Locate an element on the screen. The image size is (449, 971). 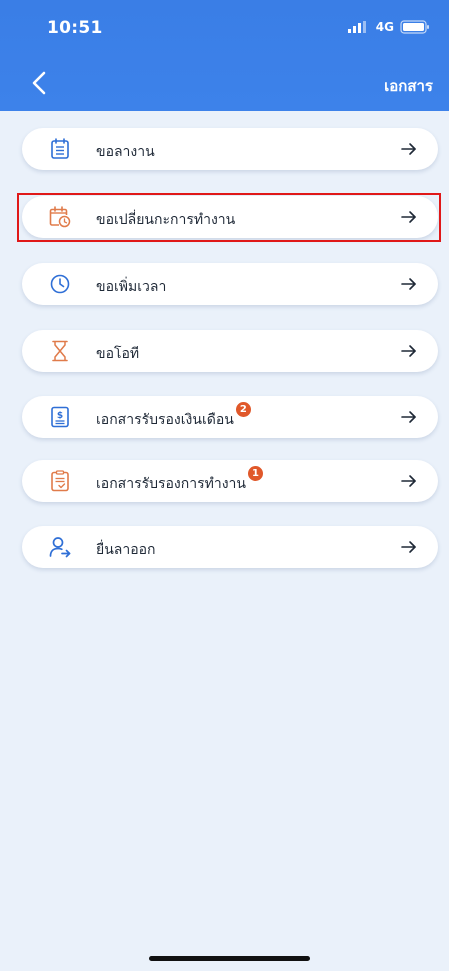
page-title: เอกสาร is located at coordinates (408, 86).